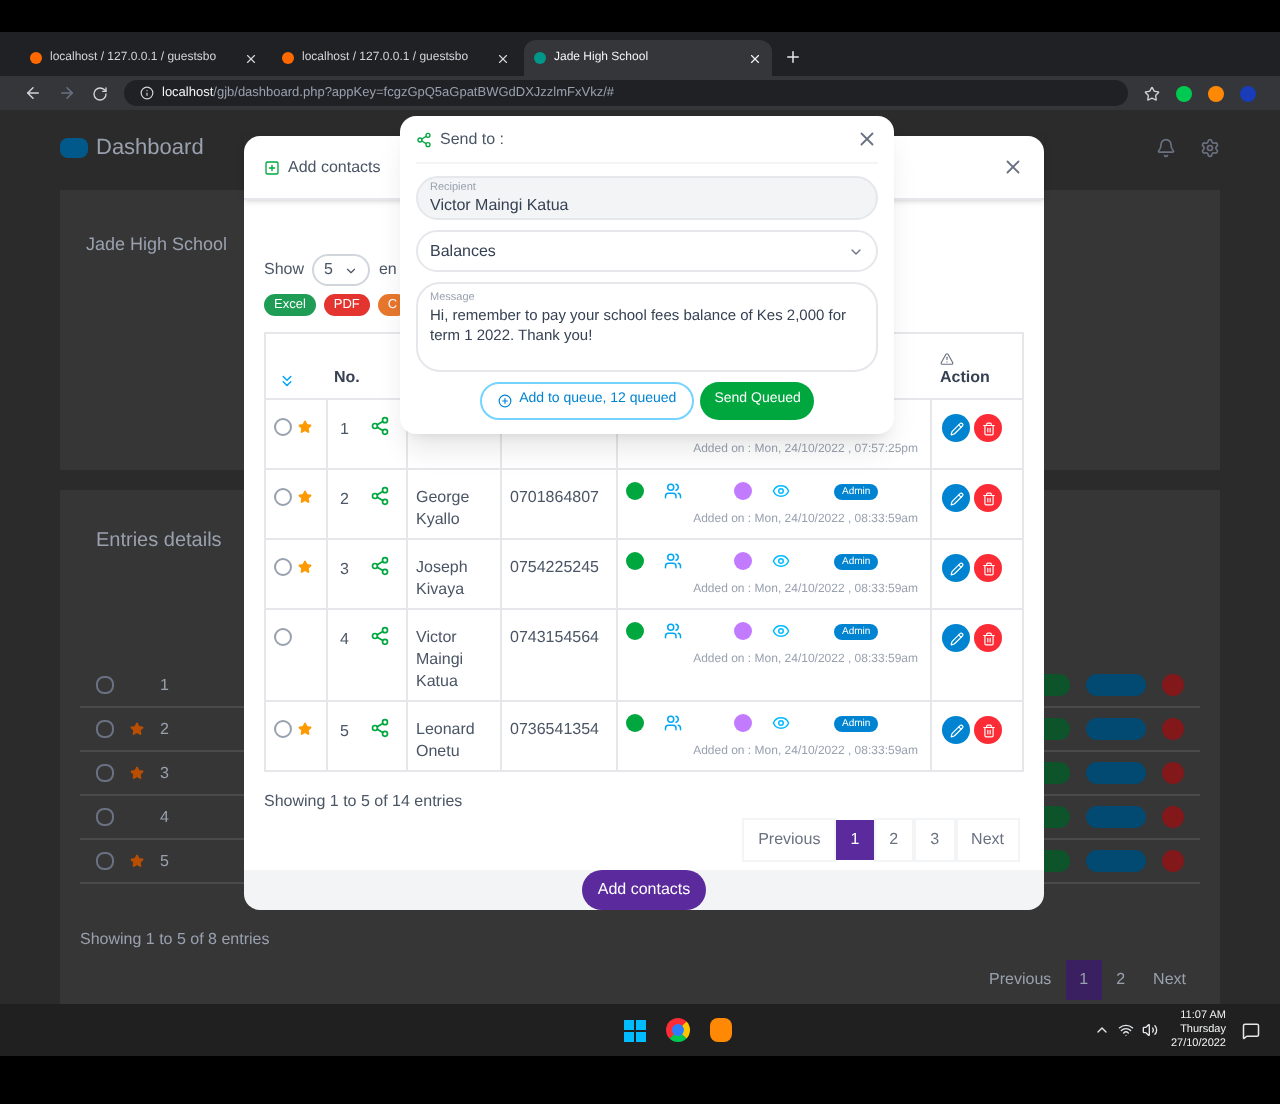 The height and width of the screenshot is (1104, 1280). What do you see at coordinates (1251, 1030) in the screenshot?
I see `notifications-icon` at bounding box center [1251, 1030].